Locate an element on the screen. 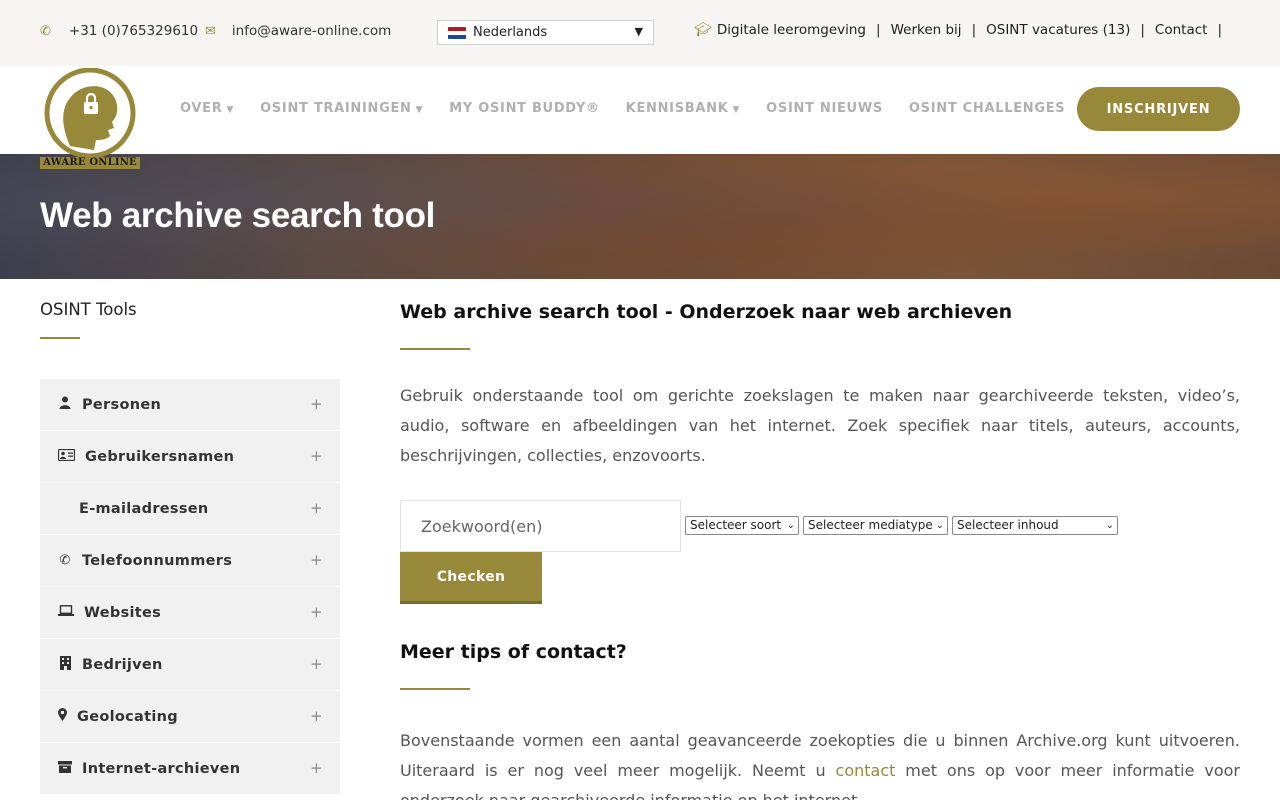 This screenshot has height=800, width=1280. nav-kennisbank: KENNISBANK ▼ is located at coordinates (683, 108).